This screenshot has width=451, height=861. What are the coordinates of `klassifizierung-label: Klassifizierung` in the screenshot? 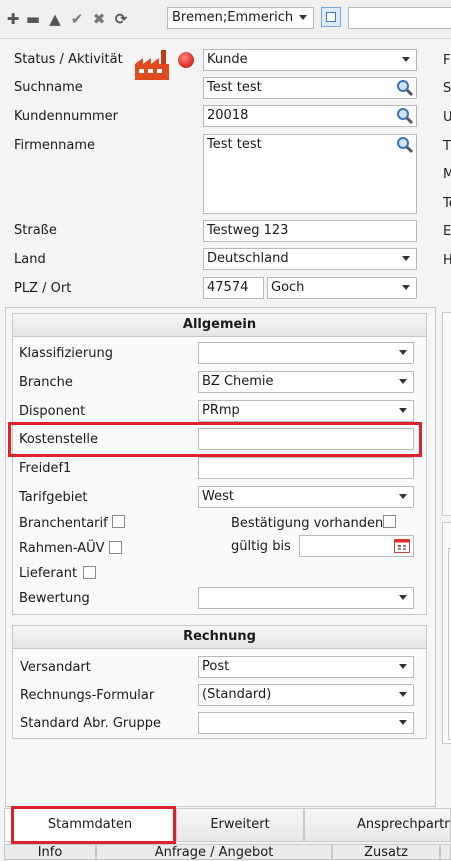 It's located at (66, 353).